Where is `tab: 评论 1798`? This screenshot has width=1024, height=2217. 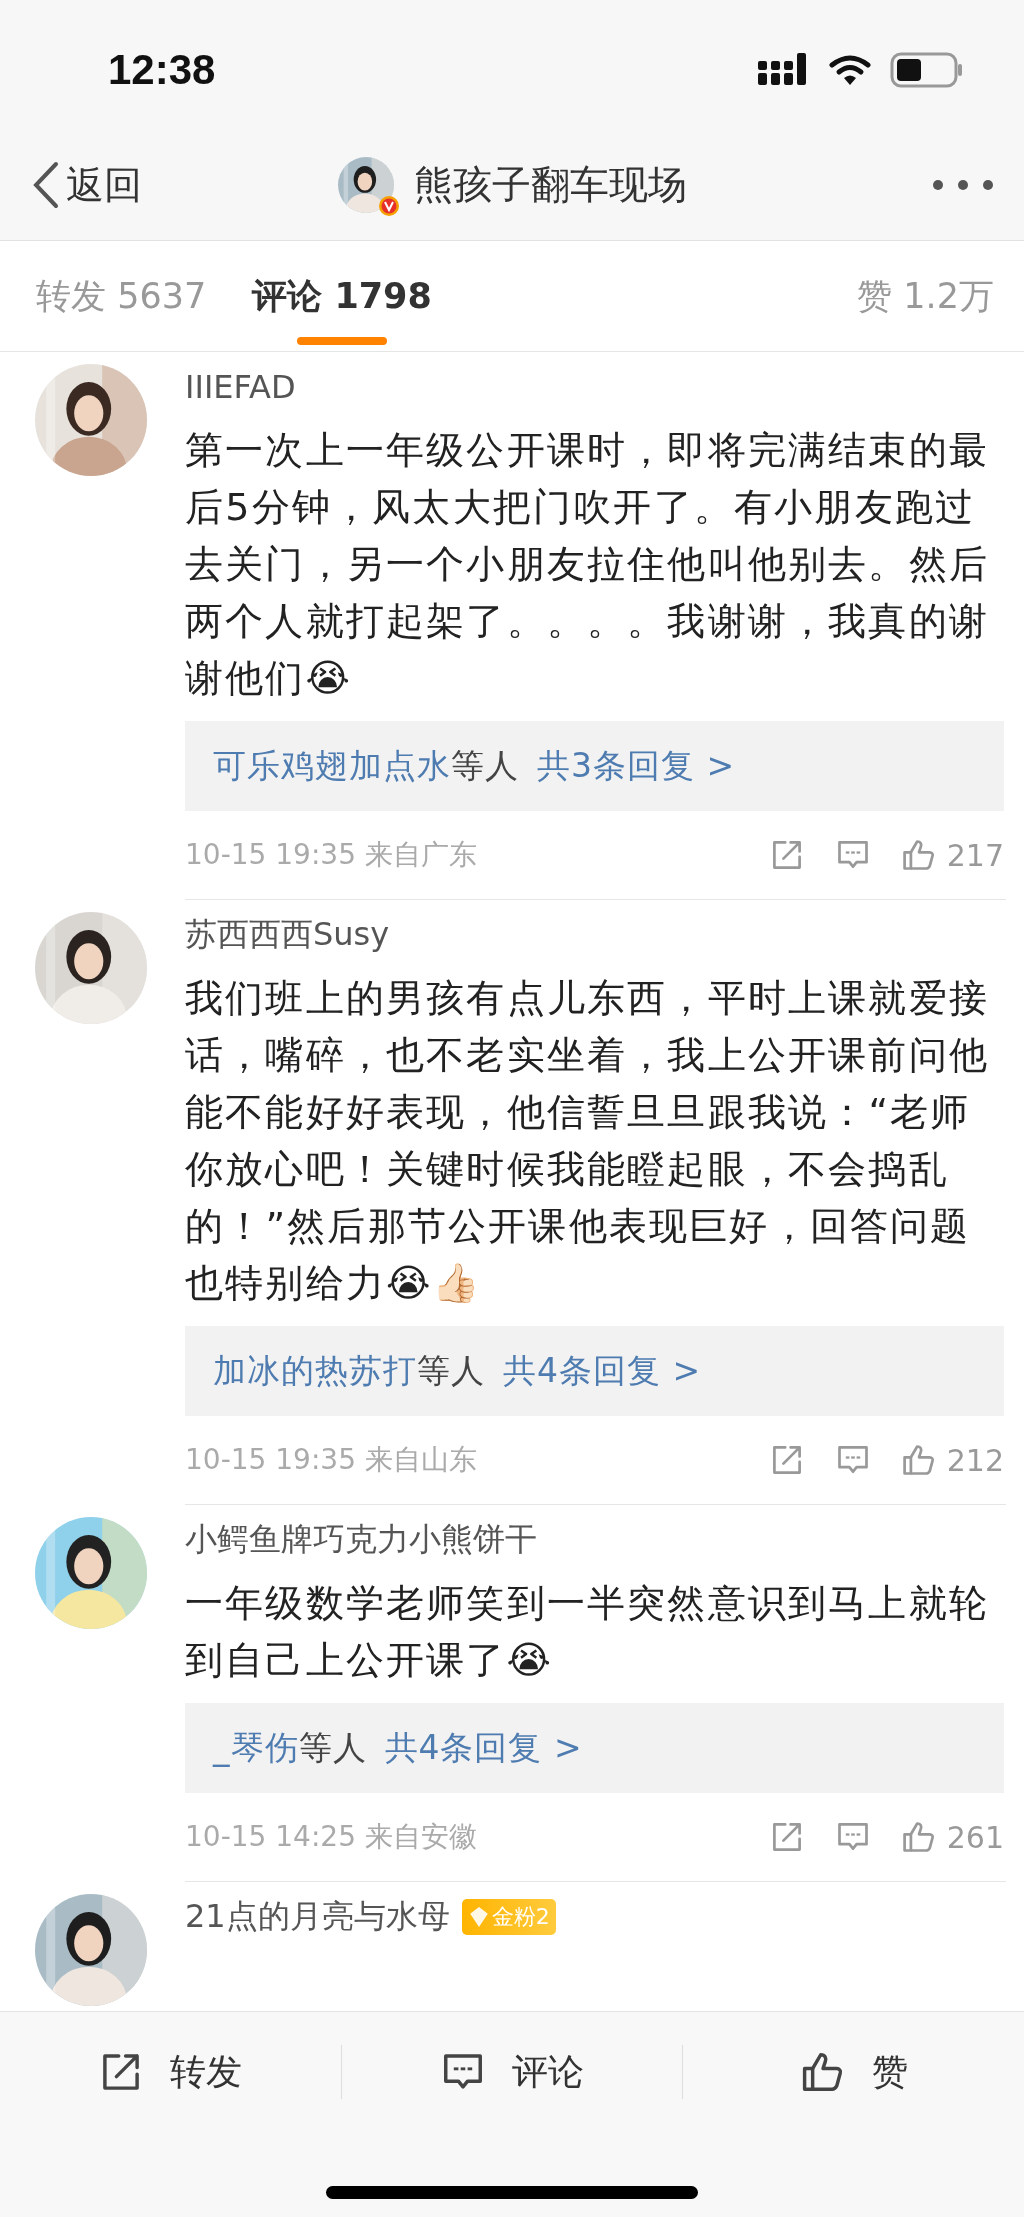
tab: 评论 1798 is located at coordinates (342, 296).